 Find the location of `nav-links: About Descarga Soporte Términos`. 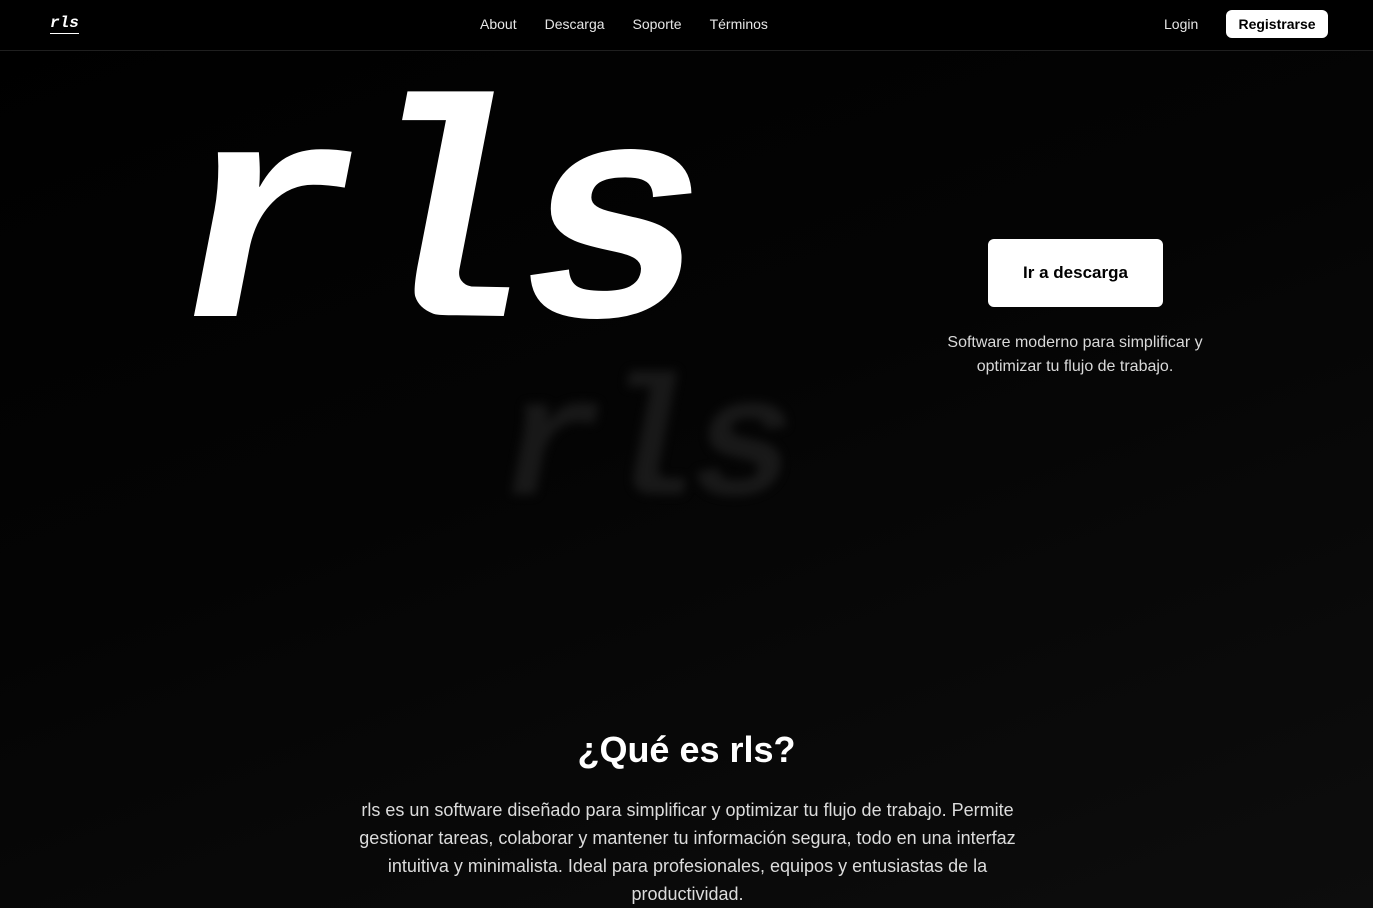

nav-links: About Descarga Soporte Términos is located at coordinates (624, 24).